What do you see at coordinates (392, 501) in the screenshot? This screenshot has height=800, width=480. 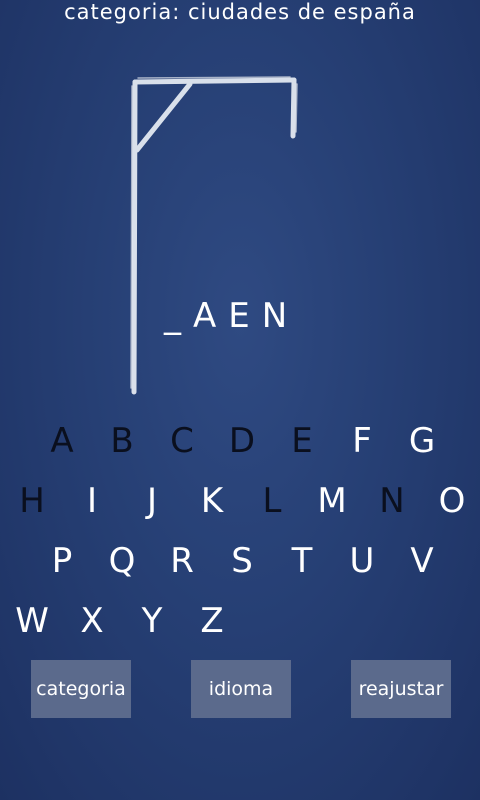 I see `letter-key-n: N` at bounding box center [392, 501].